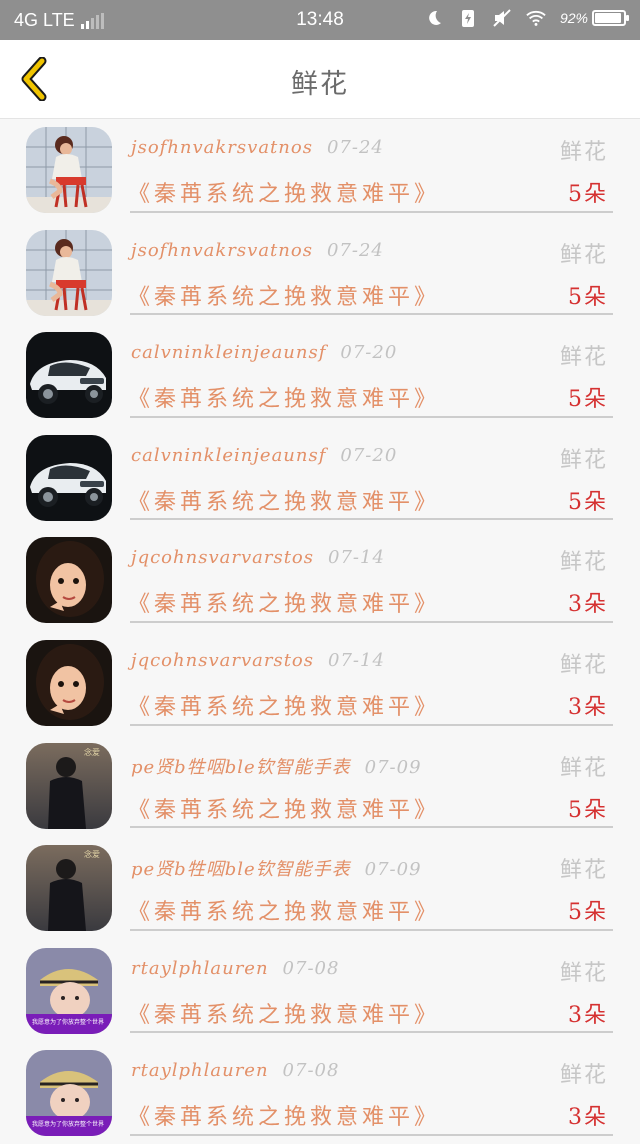 This screenshot has height=1144, width=640. What do you see at coordinates (434, 18) in the screenshot?
I see `moon-icon` at bounding box center [434, 18].